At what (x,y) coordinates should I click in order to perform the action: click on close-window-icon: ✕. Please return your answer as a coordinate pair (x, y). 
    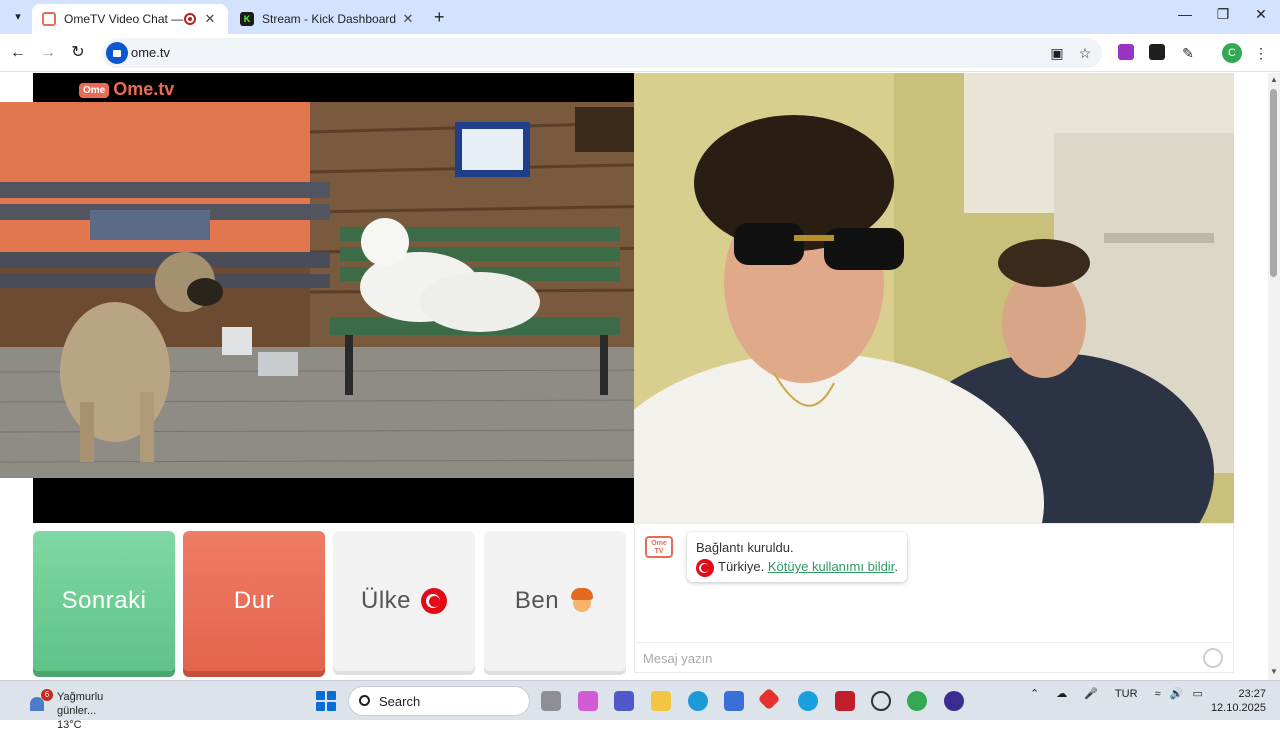
    Looking at the image, I should click on (1261, 14).